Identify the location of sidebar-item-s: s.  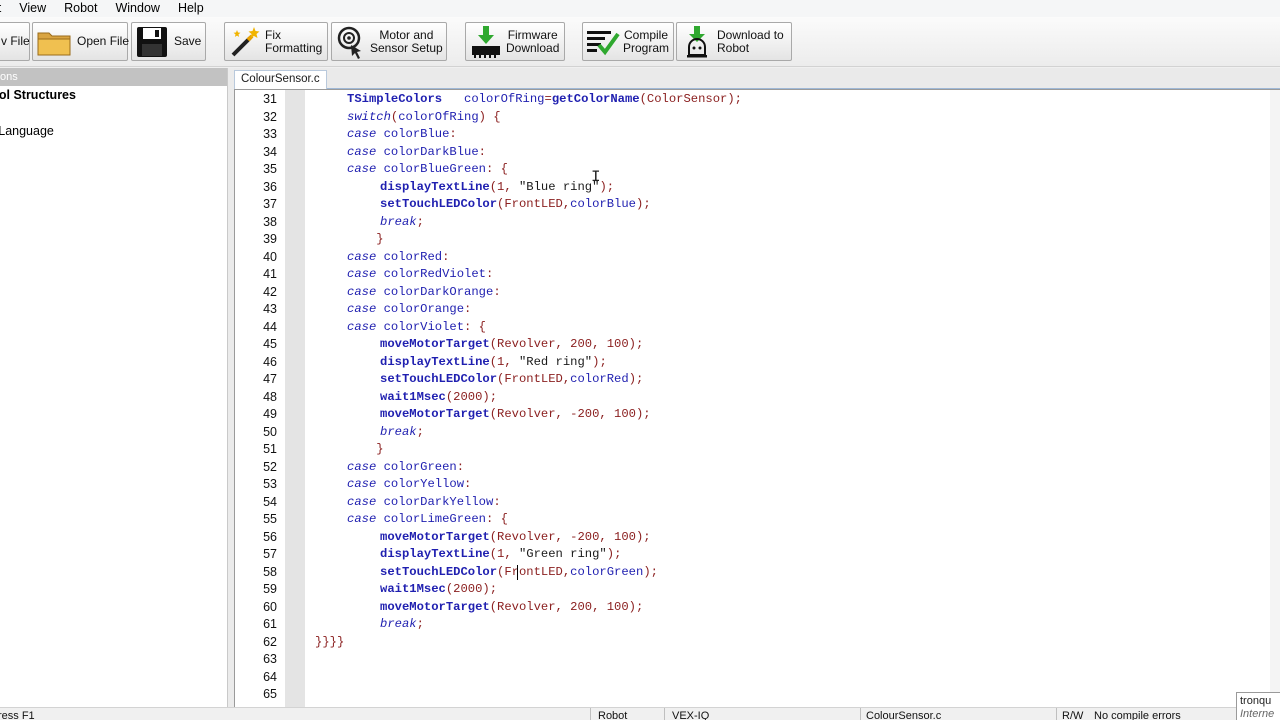
(113, 149).